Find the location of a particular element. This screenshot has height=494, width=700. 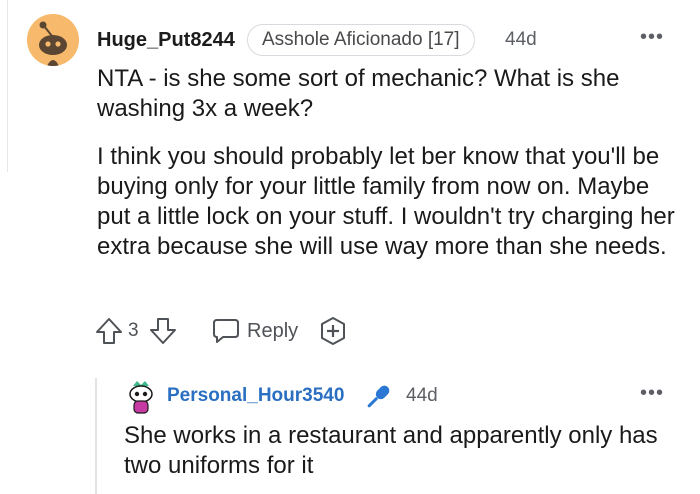

reply-label: Reply is located at coordinates (273, 331).